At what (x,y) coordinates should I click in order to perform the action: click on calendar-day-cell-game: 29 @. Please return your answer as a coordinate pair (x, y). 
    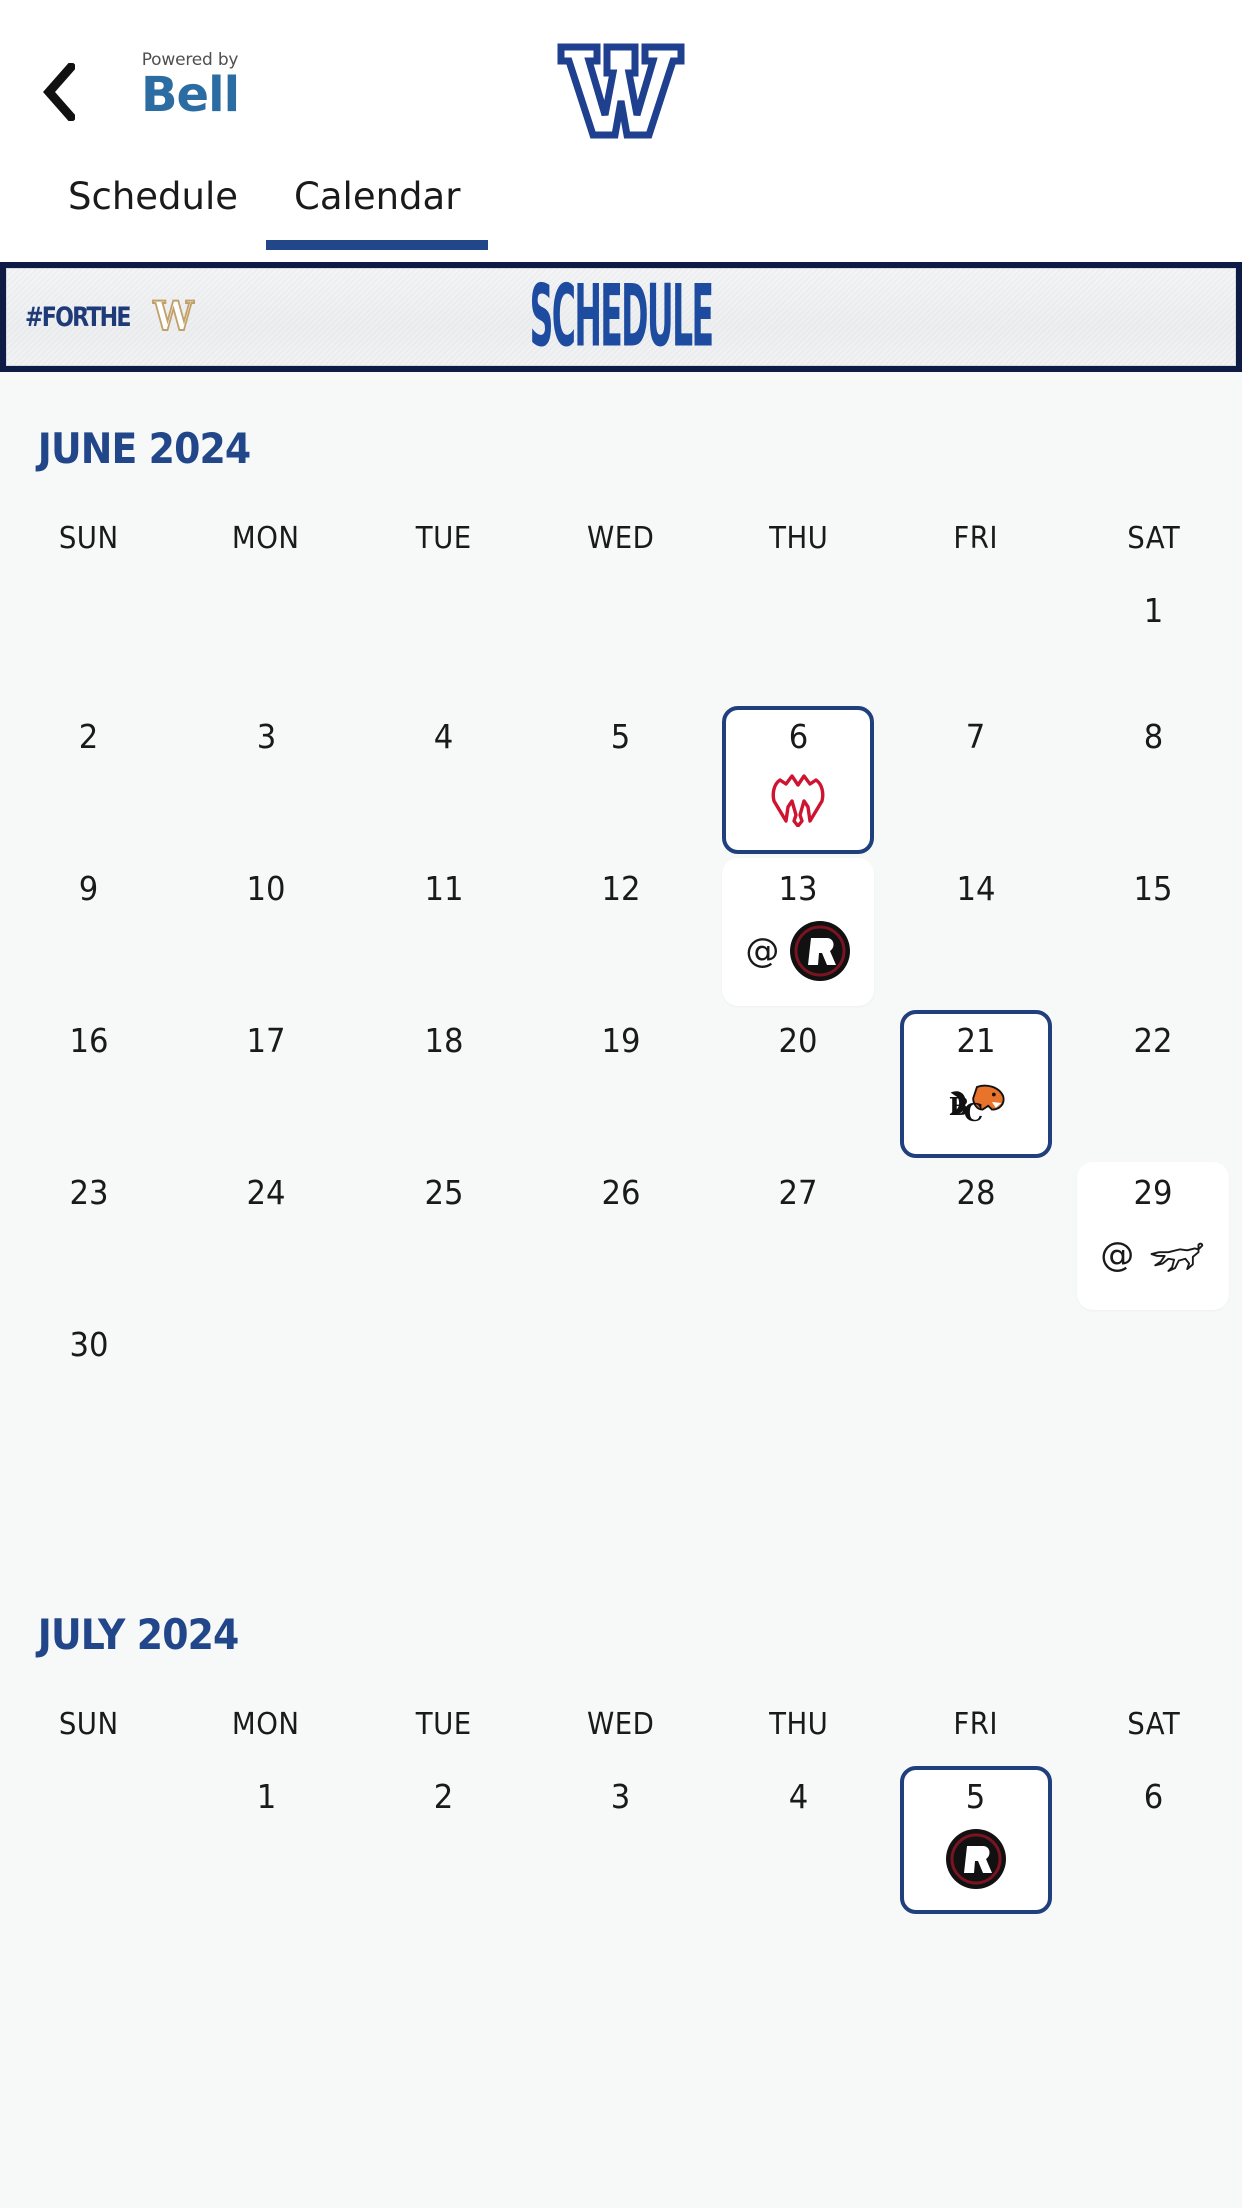
    Looking at the image, I should click on (1153, 1236).